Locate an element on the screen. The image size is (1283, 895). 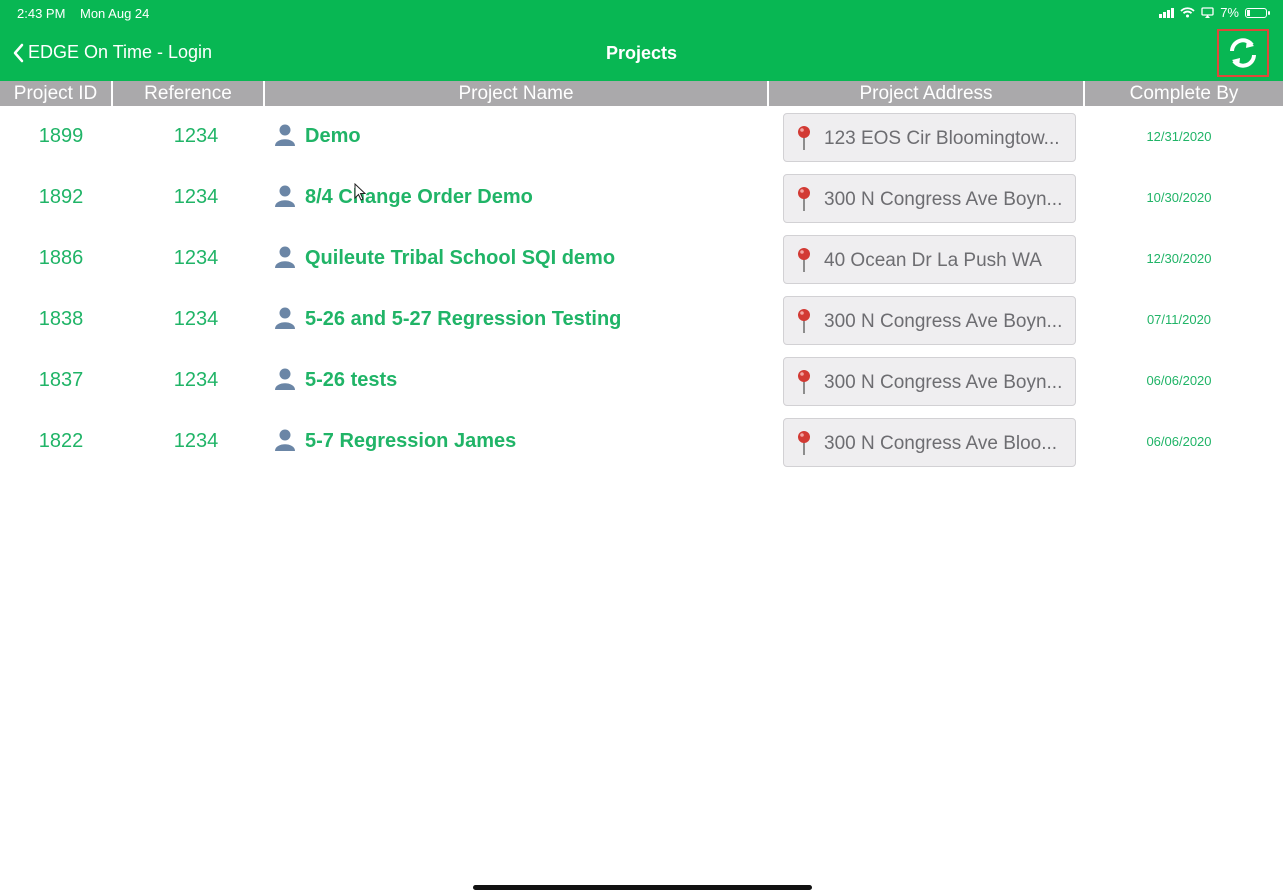
complete-by-date: 12/30/2020 is located at coordinates (1179, 258).